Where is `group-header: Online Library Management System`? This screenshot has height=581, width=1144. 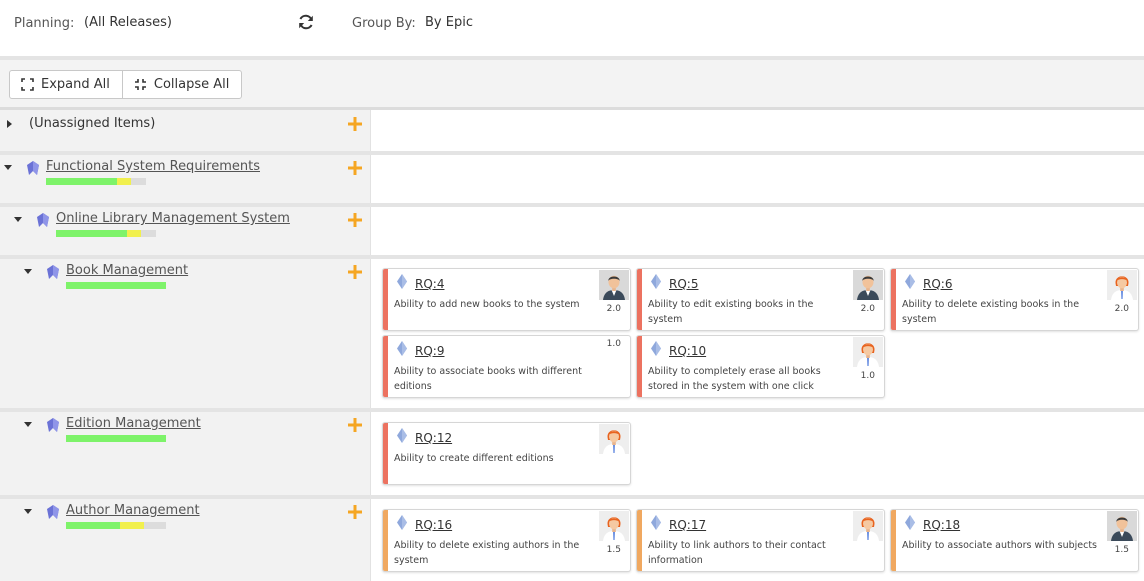 group-header: Online Library Management System is located at coordinates (185, 231).